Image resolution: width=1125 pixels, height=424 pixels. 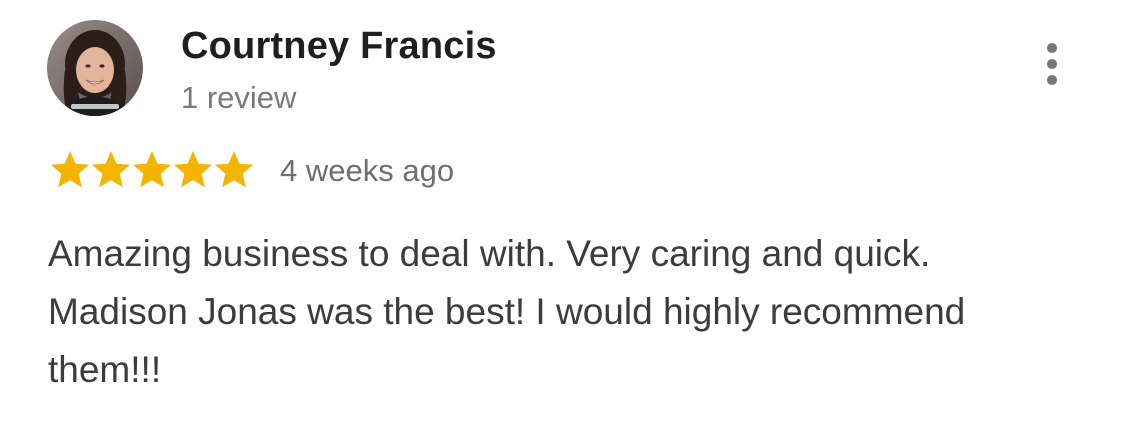 I want to click on star-rating, so click(x=152, y=171).